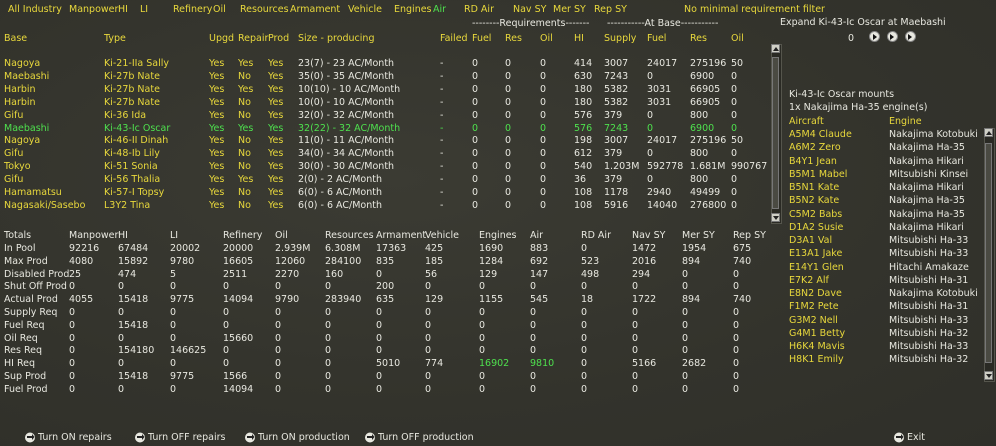  I want to click on factory-list-scrollbar, so click(776, 134).